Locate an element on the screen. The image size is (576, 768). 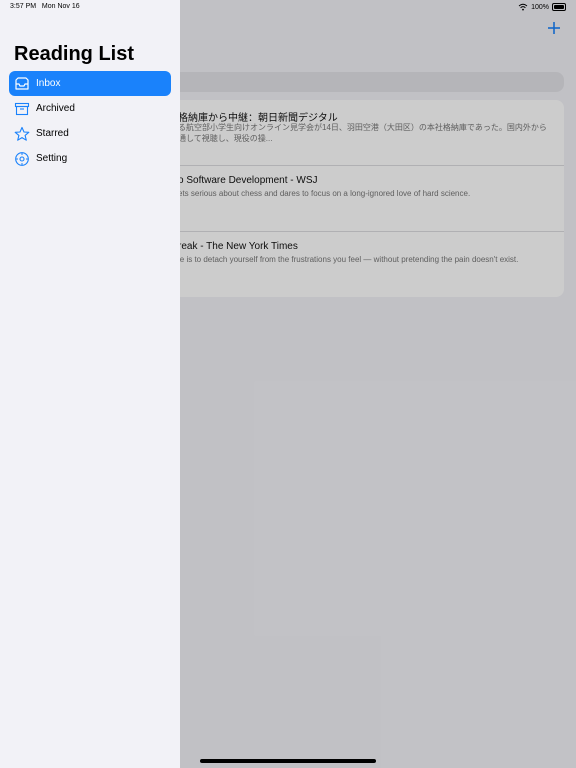
battery-percent: 100% is located at coordinates (540, 7).